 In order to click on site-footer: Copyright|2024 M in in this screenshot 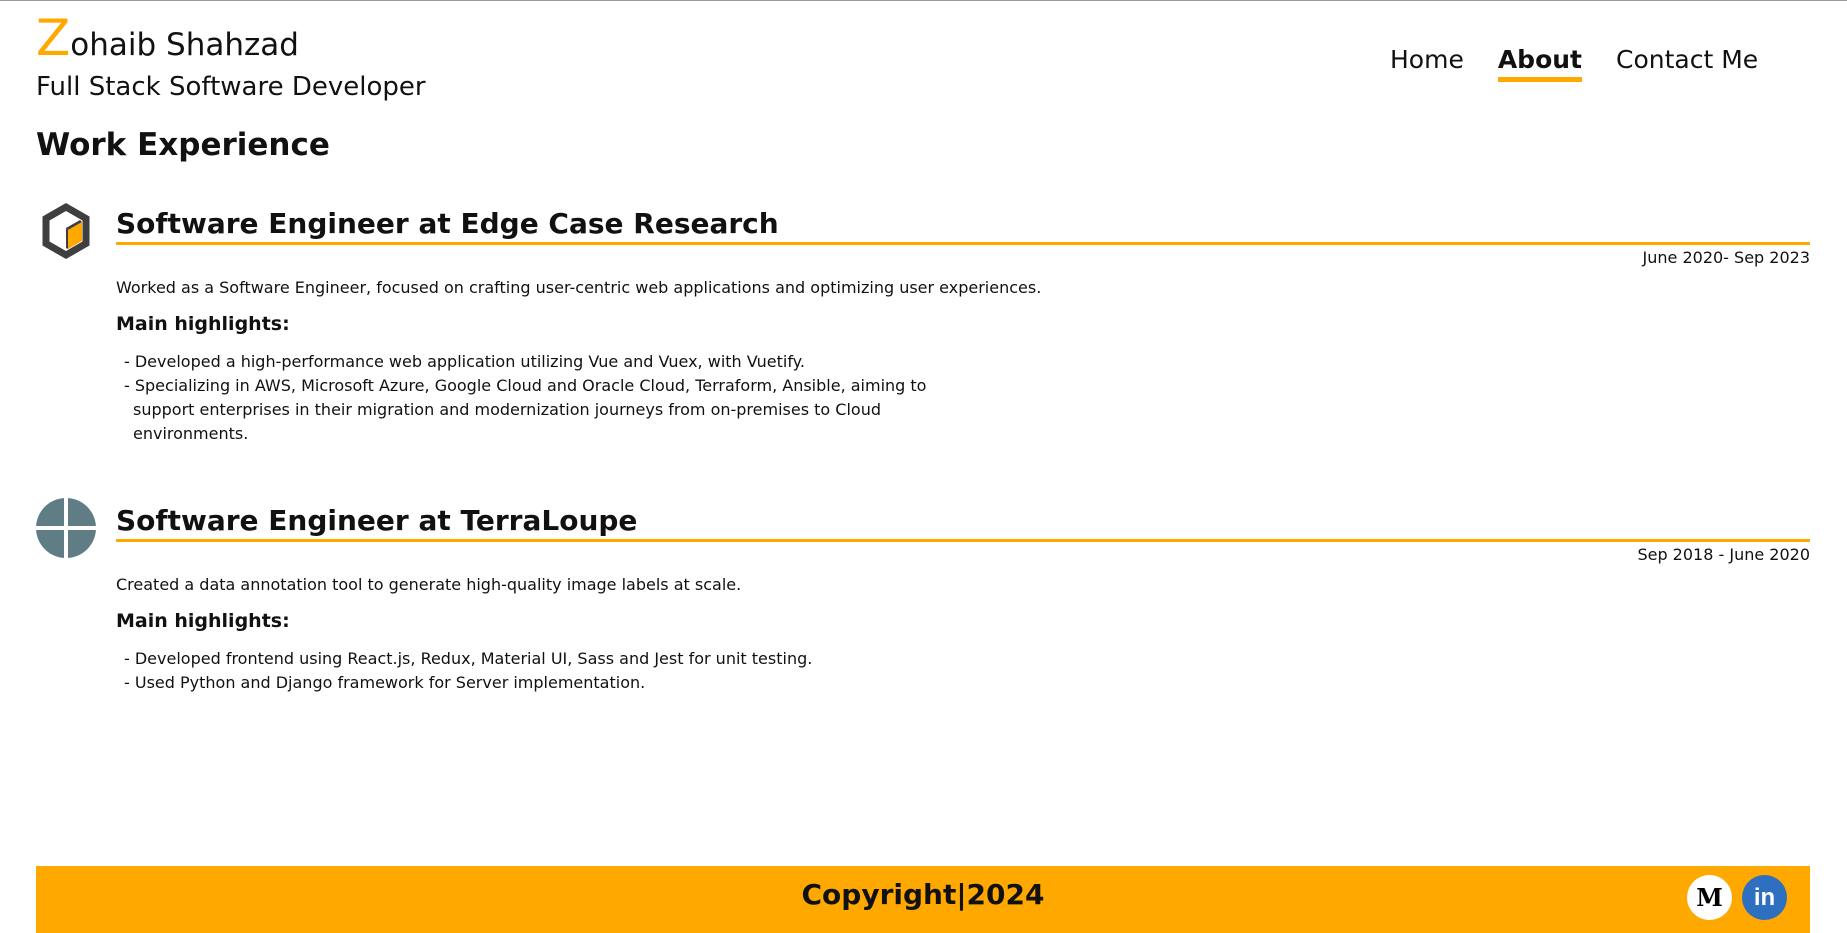, I will do `click(923, 899)`.